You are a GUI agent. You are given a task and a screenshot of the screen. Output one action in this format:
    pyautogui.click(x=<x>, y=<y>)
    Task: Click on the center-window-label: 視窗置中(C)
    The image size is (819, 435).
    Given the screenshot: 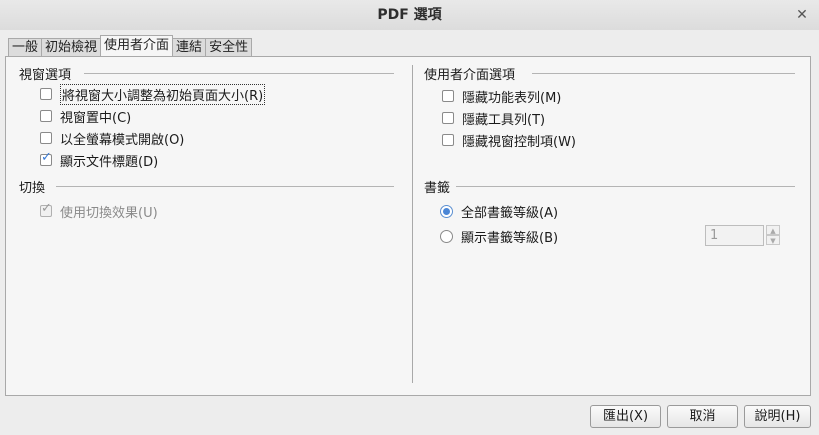 What is the action you would take?
    pyautogui.click(x=96, y=118)
    